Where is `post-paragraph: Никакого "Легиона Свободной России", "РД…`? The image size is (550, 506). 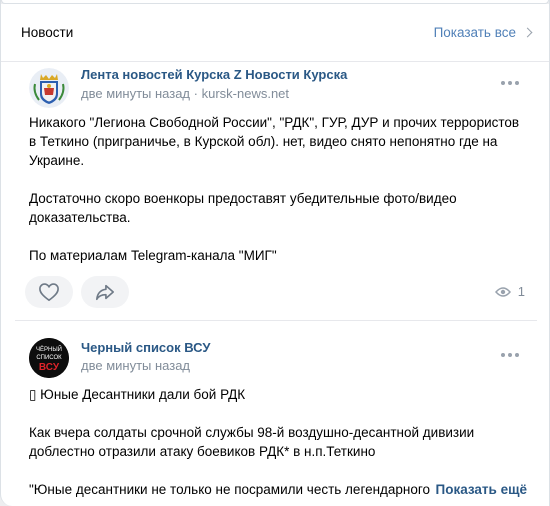 post-paragraph: Никакого "Легиона Свободной России", "РД… is located at coordinates (274, 141).